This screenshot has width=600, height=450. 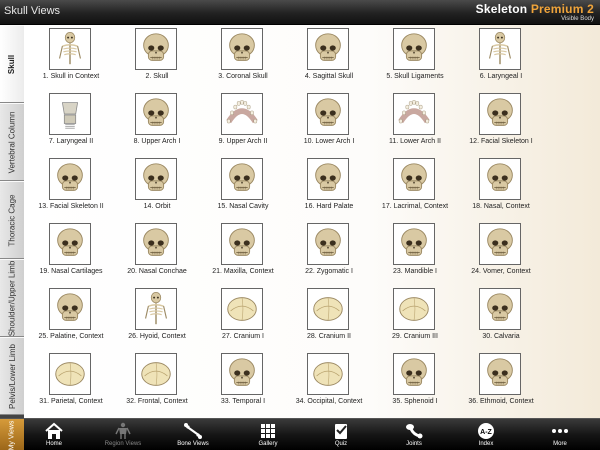 I want to click on view-tile: 6. Laryngeal I, so click(x=501, y=57).